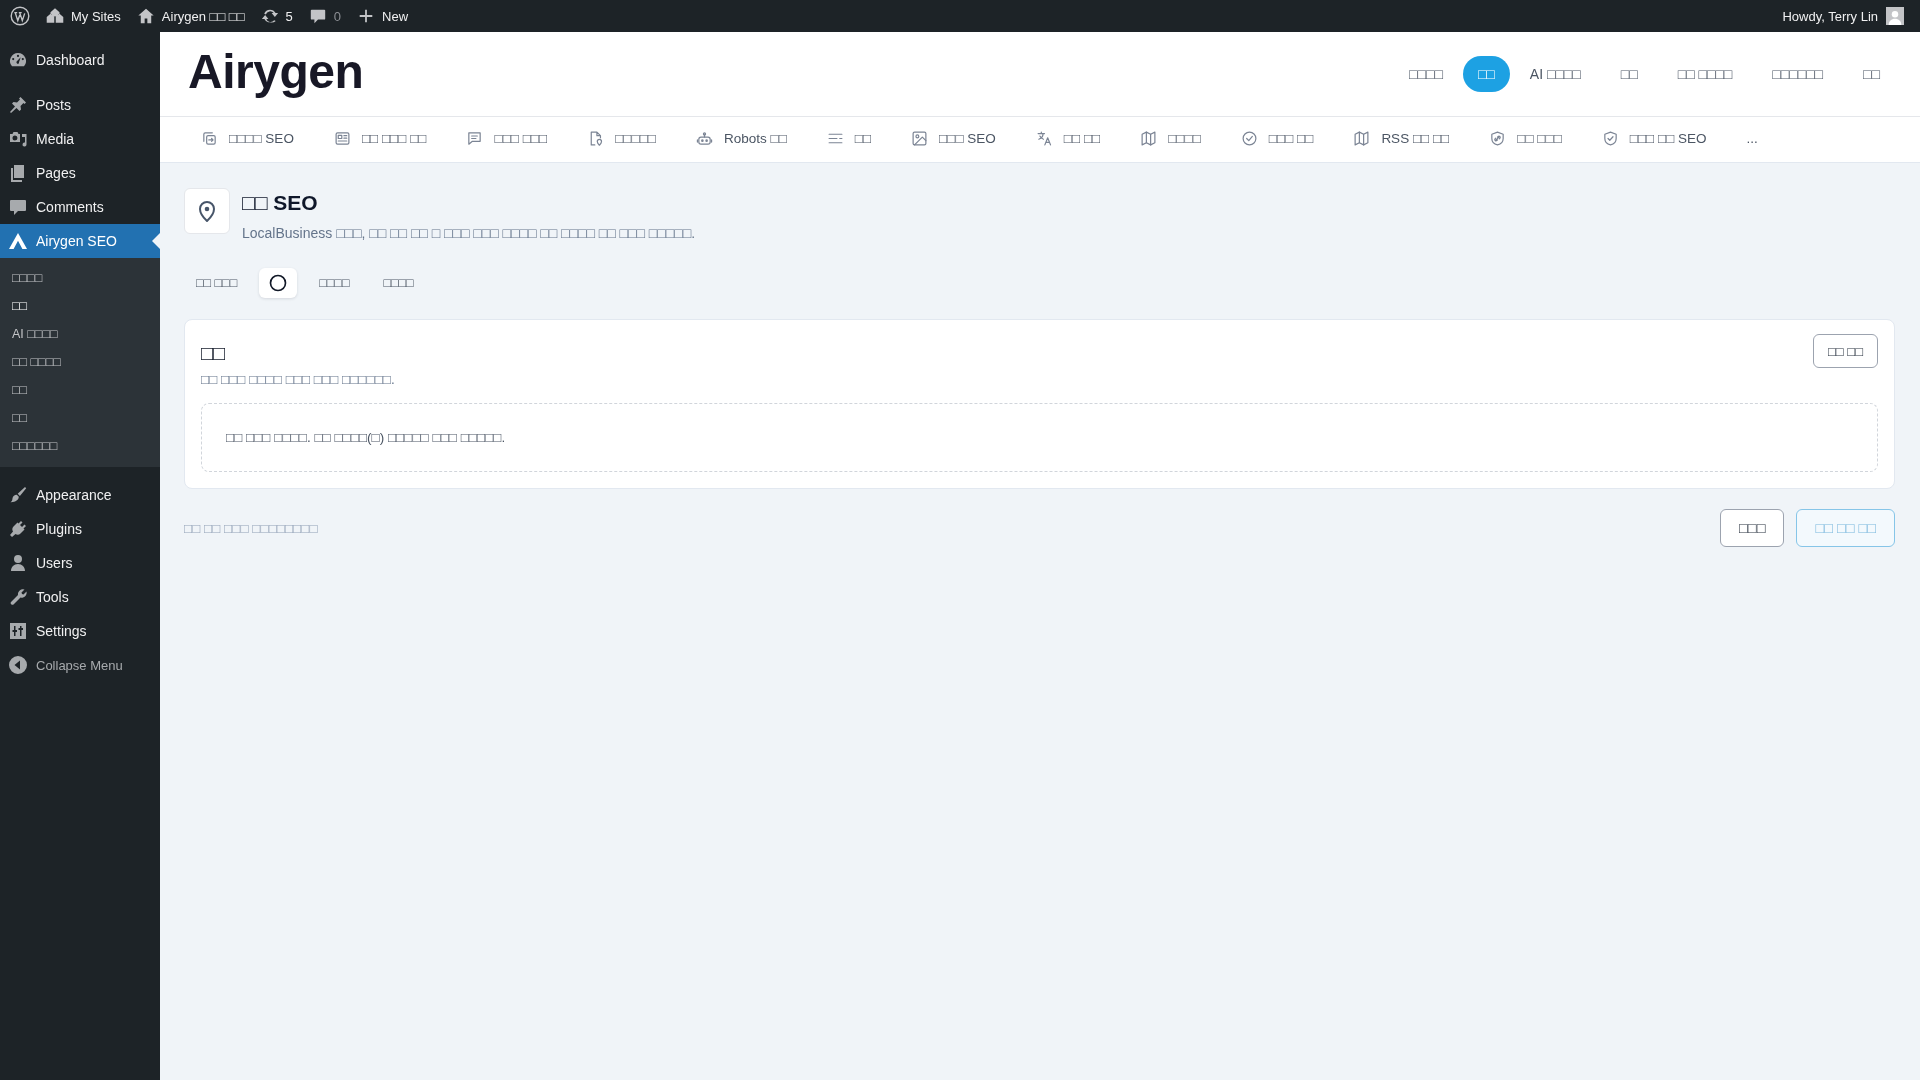 This screenshot has width=1920, height=1080. What do you see at coordinates (80, 278) in the screenshot?
I see `submenu-item: □□□□` at bounding box center [80, 278].